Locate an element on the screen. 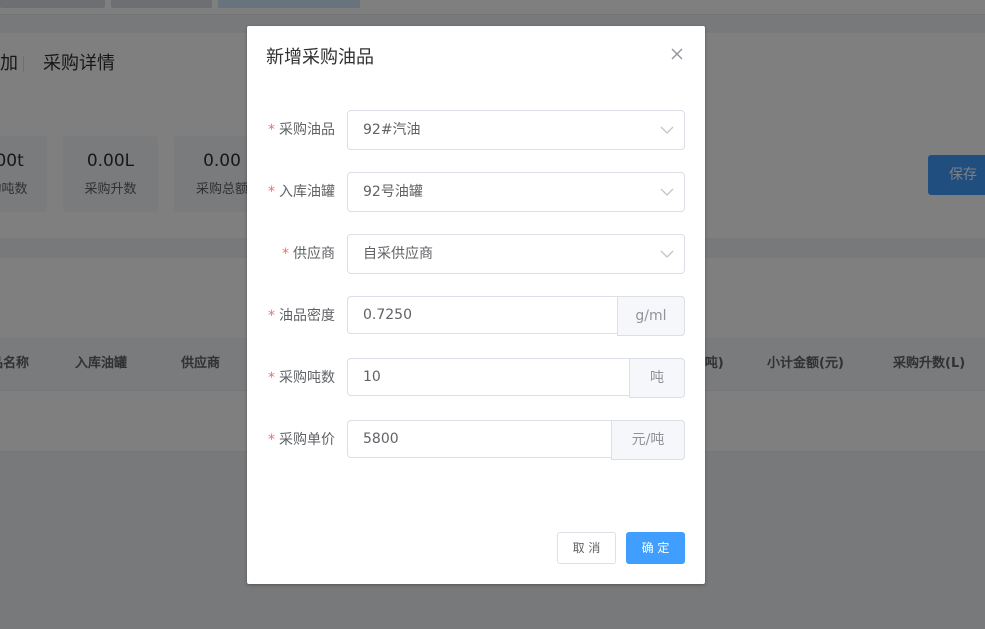  density-input is located at coordinates (482, 315).